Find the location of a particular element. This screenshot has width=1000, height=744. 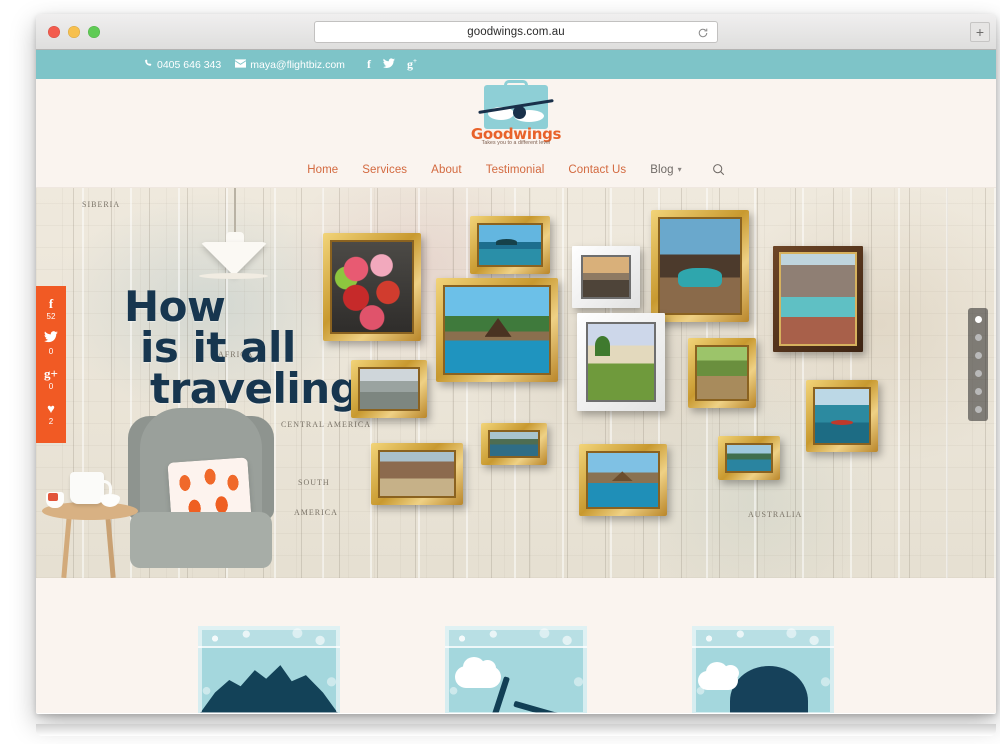

frame-village-street is located at coordinates (389, 389).